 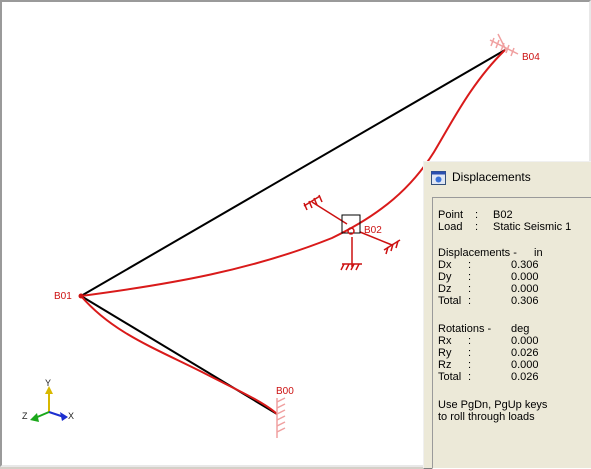 I want to click on result-row-label: Rz, so click(x=445, y=365).